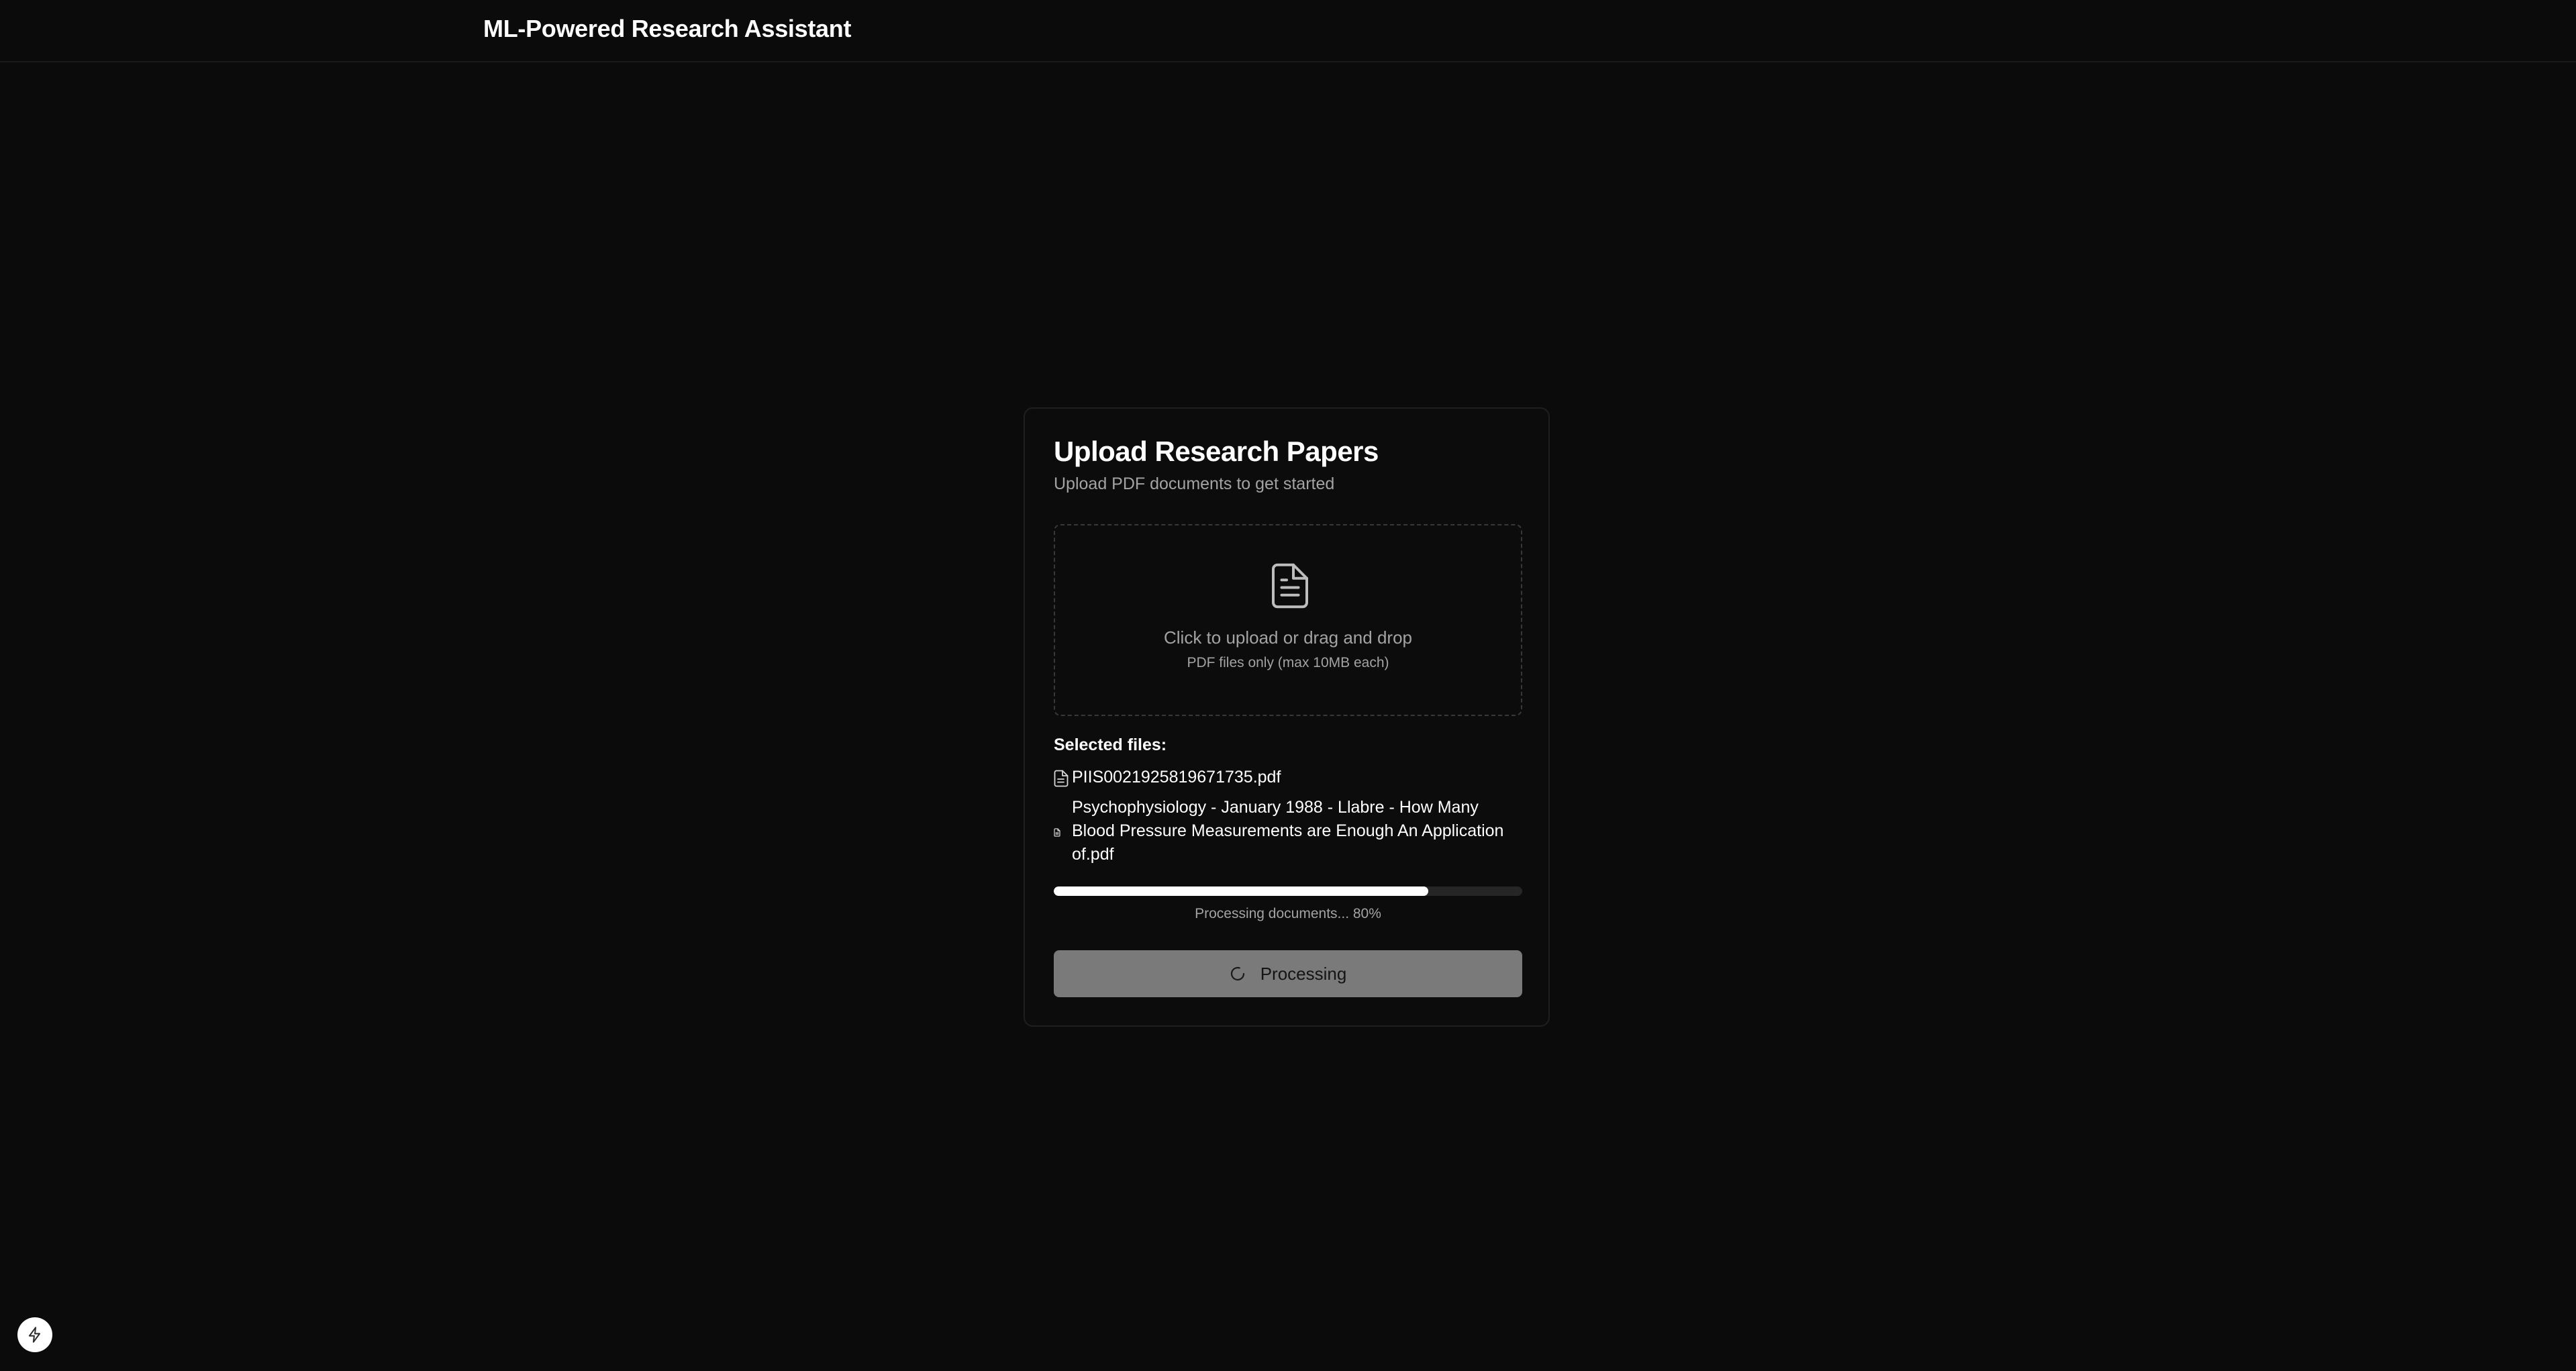 This screenshot has width=2576, height=1371. What do you see at coordinates (1288, 913) in the screenshot?
I see `progress-status-text: Processing documents... 80%` at bounding box center [1288, 913].